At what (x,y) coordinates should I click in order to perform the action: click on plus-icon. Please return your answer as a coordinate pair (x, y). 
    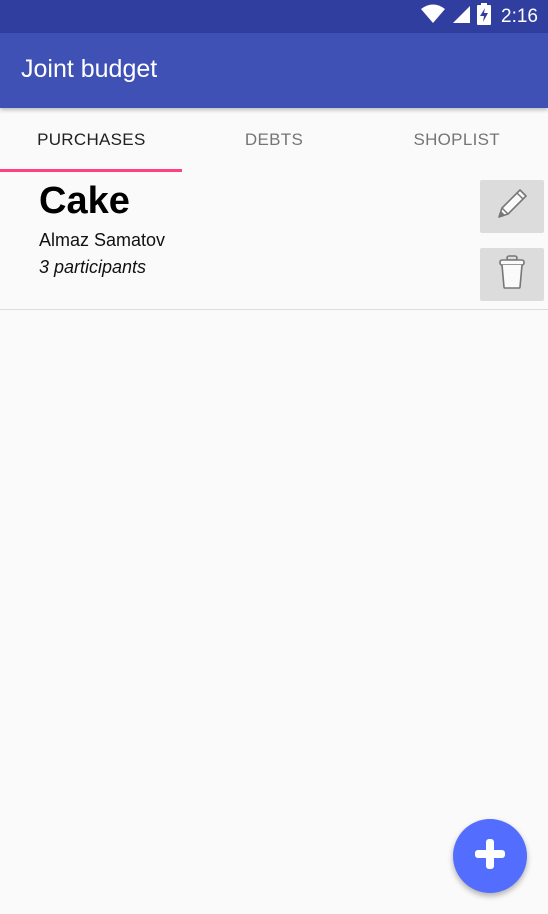
    Looking at the image, I should click on (490, 856).